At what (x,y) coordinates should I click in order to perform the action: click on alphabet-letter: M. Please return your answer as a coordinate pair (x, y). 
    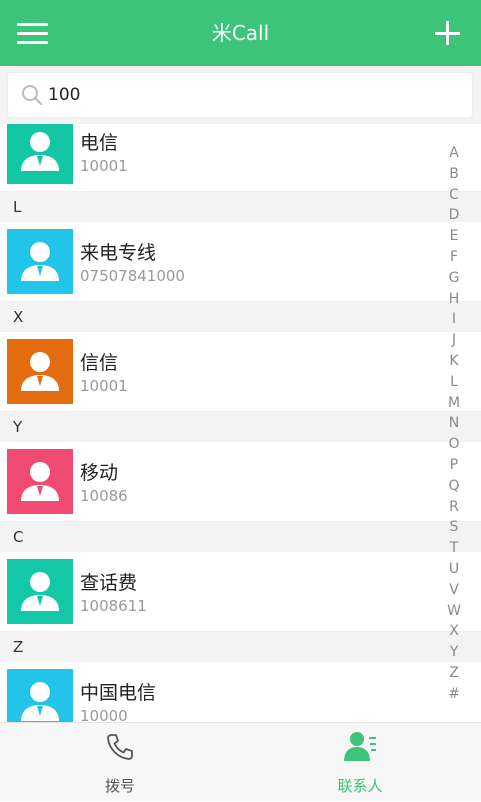
    Looking at the image, I should click on (454, 403).